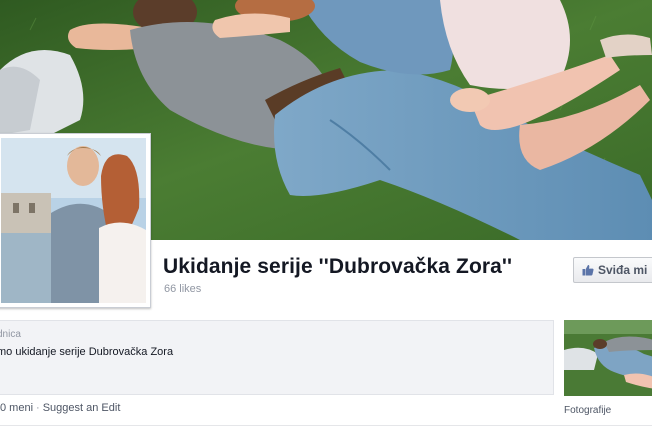  What do you see at coordinates (10, 334) in the screenshot?
I see `about-heading: dnica` at bounding box center [10, 334].